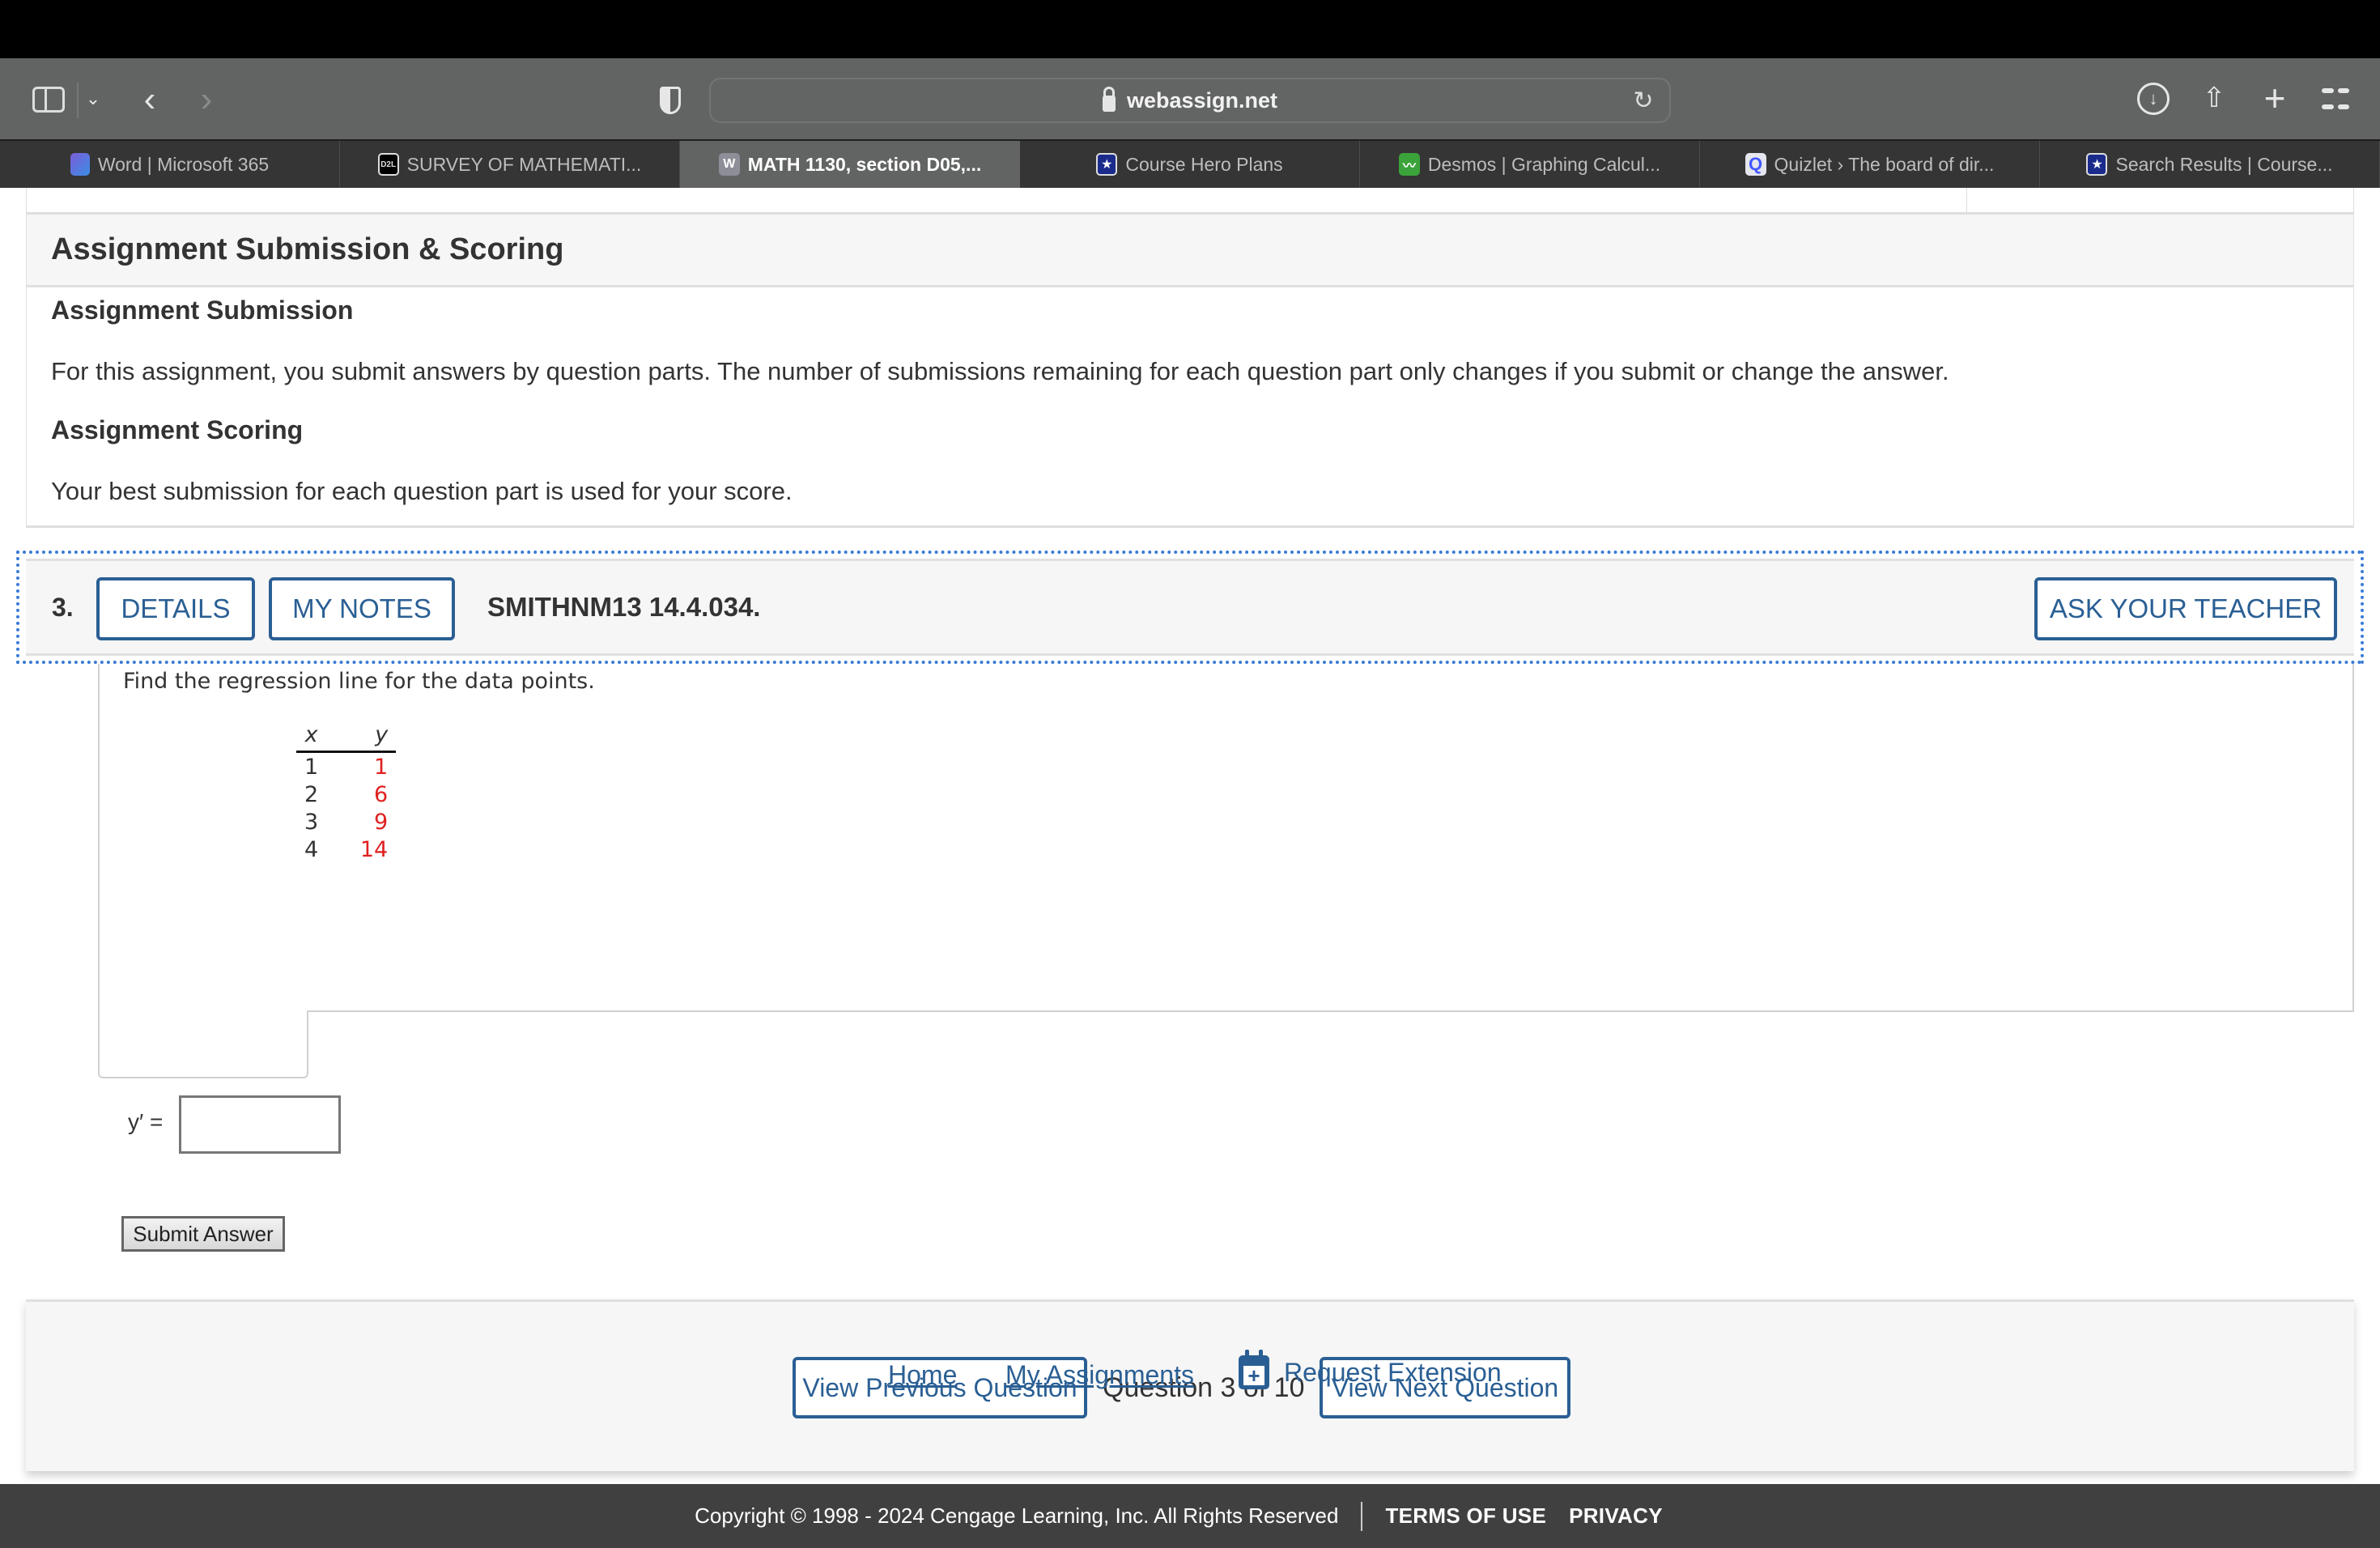  Describe the element at coordinates (361, 737) in the screenshot. I see `column-header-y: y` at that location.